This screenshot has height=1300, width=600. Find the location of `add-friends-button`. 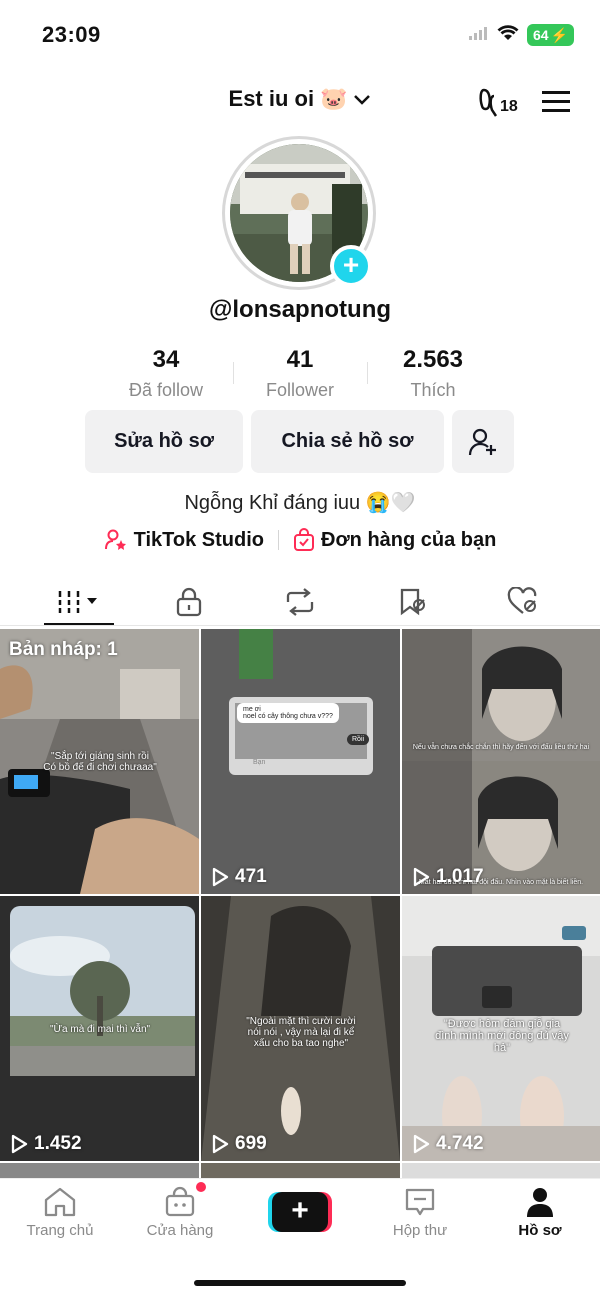

add-friends-button is located at coordinates (483, 441).